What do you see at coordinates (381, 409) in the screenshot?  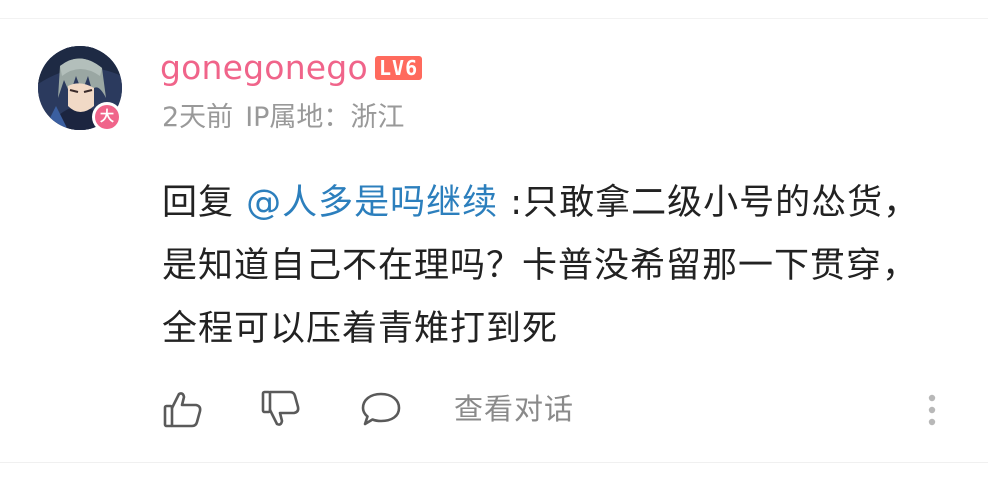 I see `chat-bubble-icon` at bounding box center [381, 409].